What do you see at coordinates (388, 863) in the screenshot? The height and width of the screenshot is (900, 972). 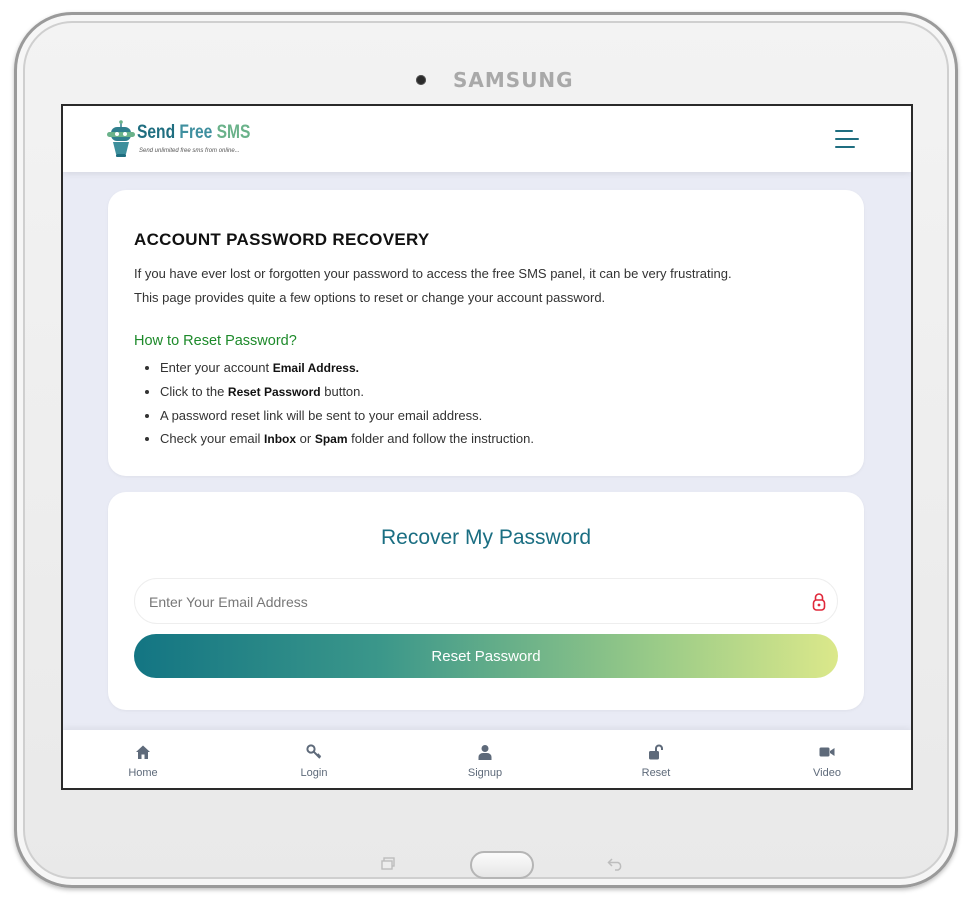 I see `recent-apps-icon` at bounding box center [388, 863].